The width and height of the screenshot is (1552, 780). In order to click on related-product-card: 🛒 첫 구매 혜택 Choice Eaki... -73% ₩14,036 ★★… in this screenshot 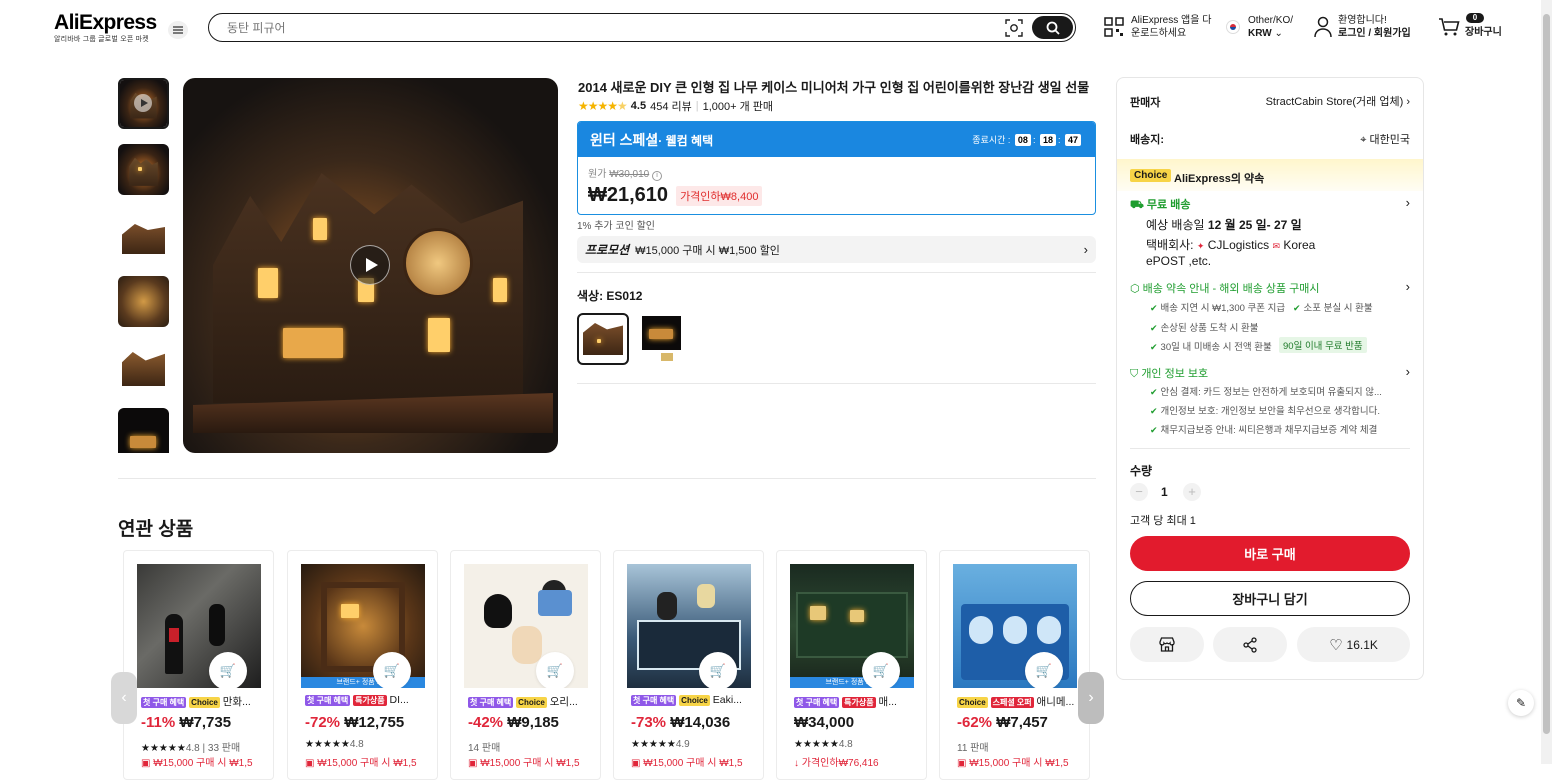, I will do `click(688, 665)`.